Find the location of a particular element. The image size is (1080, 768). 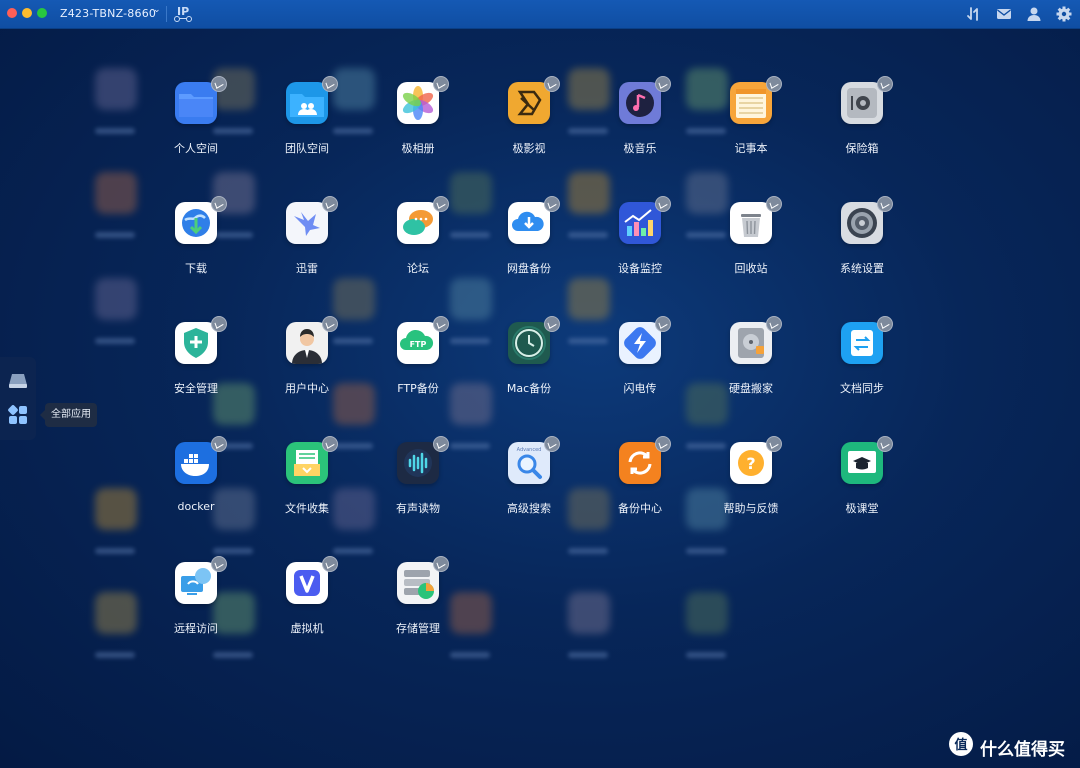

ftp-icon: FTP is located at coordinates (418, 343).